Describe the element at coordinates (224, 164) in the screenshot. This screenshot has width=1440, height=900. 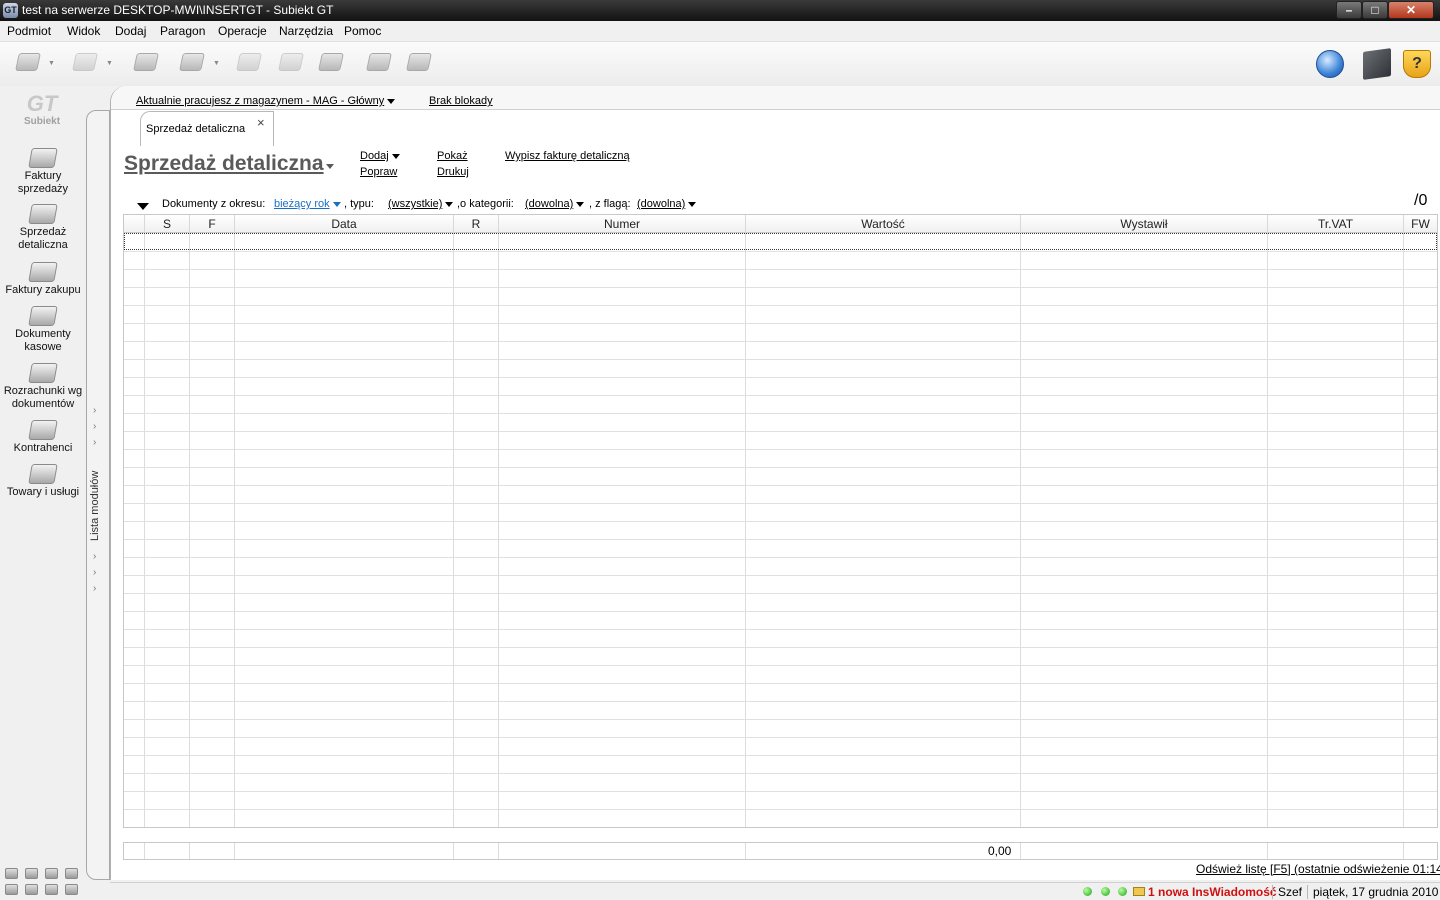
I see `page-title: Sprzedaż detaliczna` at that location.